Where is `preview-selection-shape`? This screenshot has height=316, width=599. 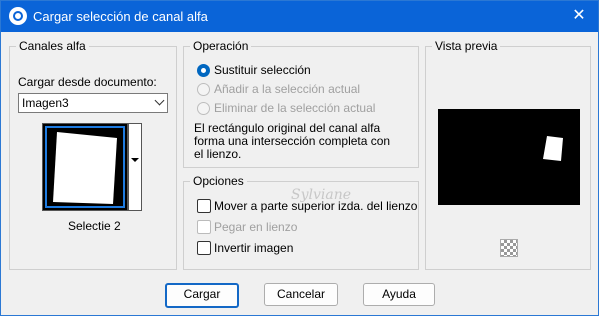
preview-selection-shape is located at coordinates (553, 148).